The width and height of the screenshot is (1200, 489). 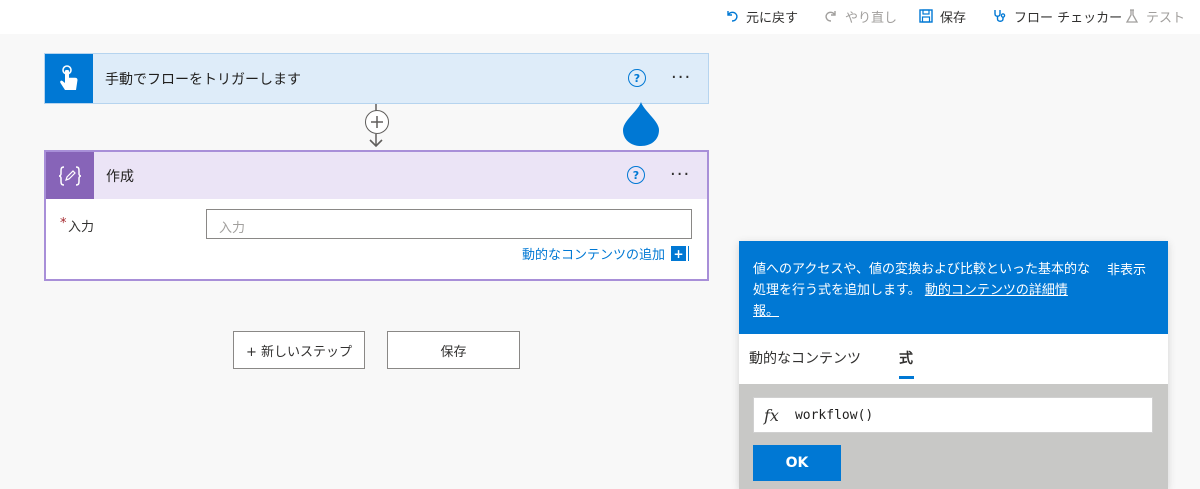 I want to click on new-step-button: + 新しいステップ, so click(x=299, y=350).